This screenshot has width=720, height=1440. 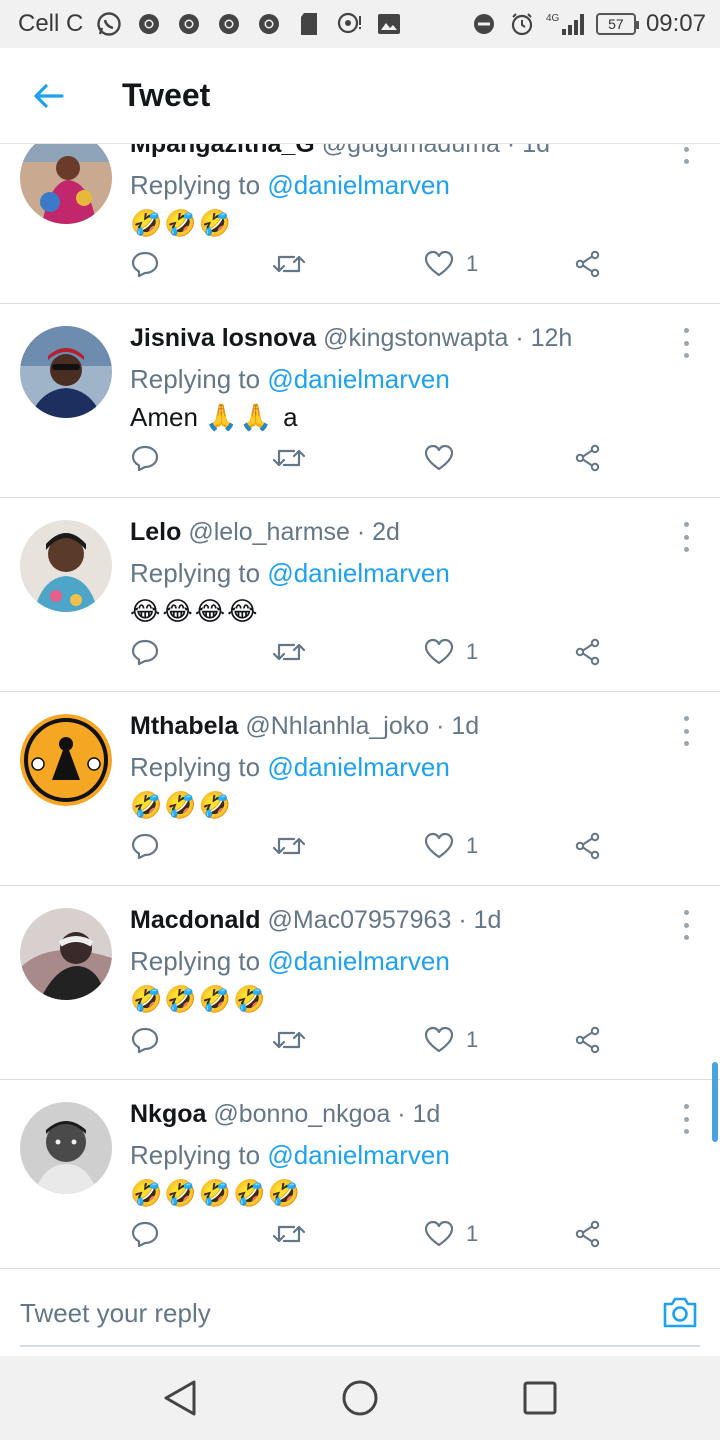 I want to click on scrollbar-thumb, so click(x=715, y=1102).